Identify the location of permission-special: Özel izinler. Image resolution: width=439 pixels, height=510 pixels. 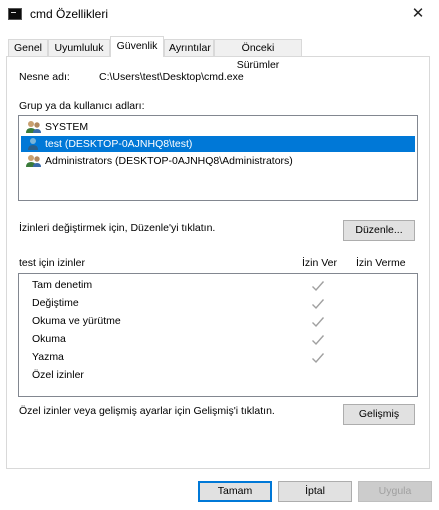
(58, 375).